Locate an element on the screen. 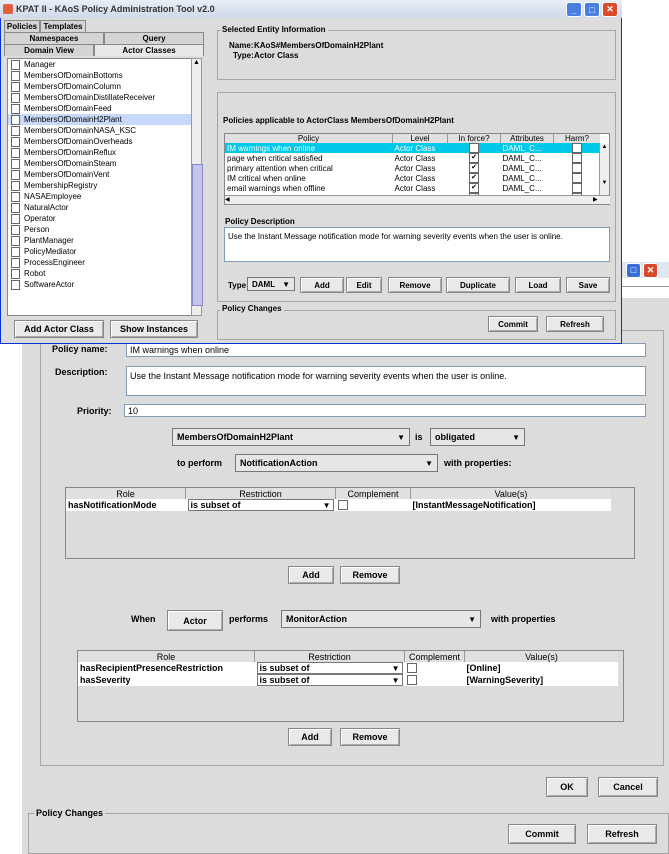 The image size is (669, 854). minimize-icon: _ is located at coordinates (574, 9).